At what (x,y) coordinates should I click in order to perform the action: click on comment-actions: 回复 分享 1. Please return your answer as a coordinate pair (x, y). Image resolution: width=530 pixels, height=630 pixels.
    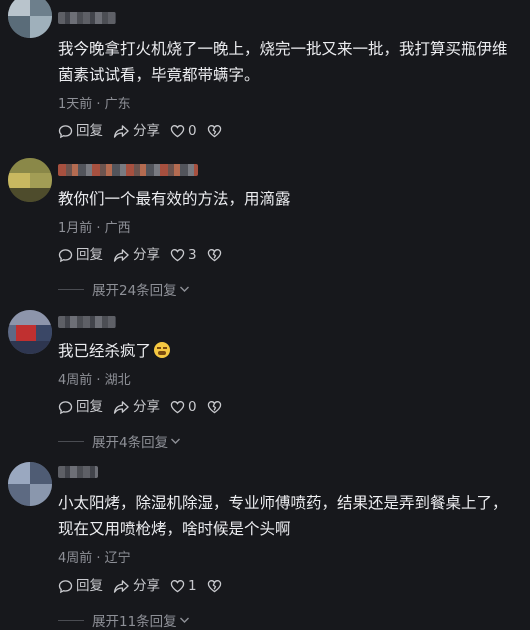
    Looking at the image, I should click on (146, 586).